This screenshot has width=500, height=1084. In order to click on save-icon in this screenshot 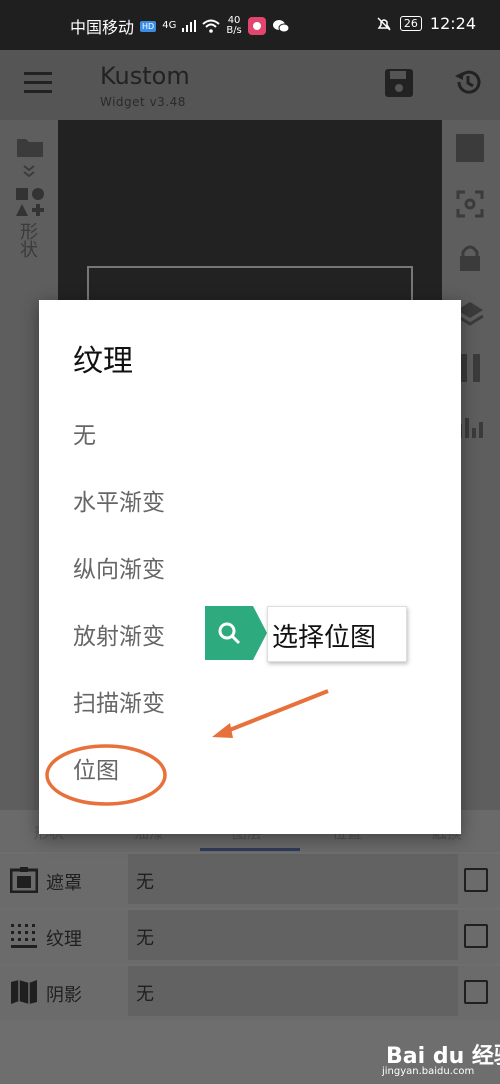, I will do `click(399, 83)`.